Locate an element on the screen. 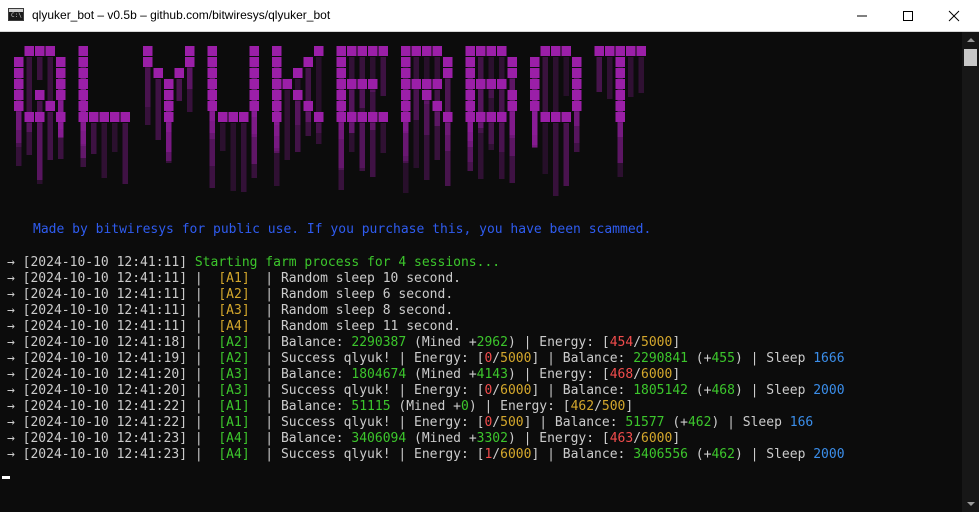  close-icon is located at coordinates (954, 16).